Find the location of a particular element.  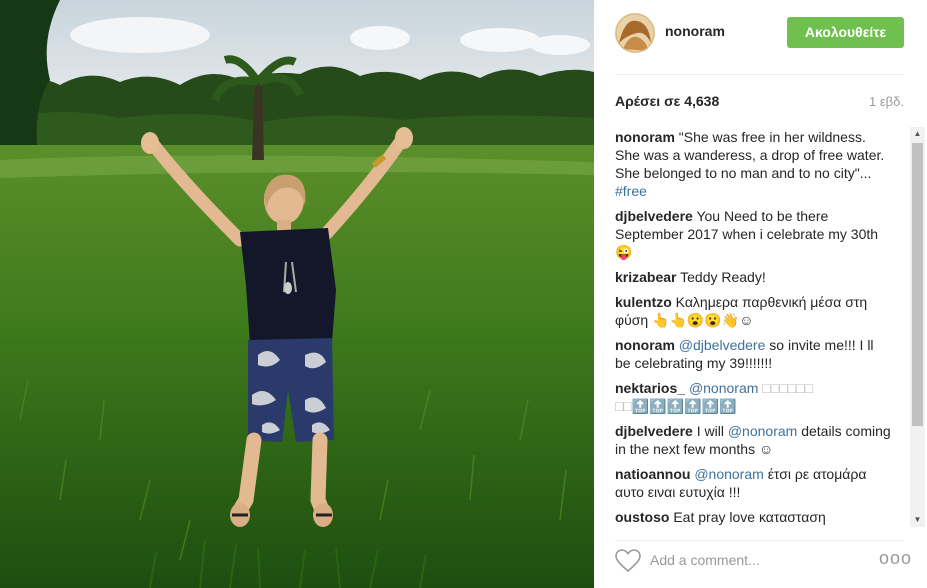

more-options-icon: ooo is located at coordinates (895, 558).